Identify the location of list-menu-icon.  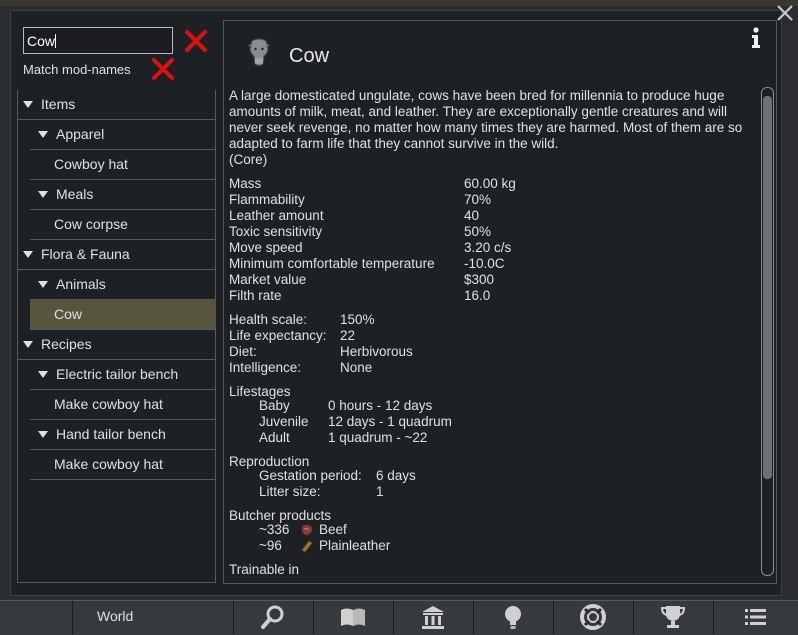
(755, 617).